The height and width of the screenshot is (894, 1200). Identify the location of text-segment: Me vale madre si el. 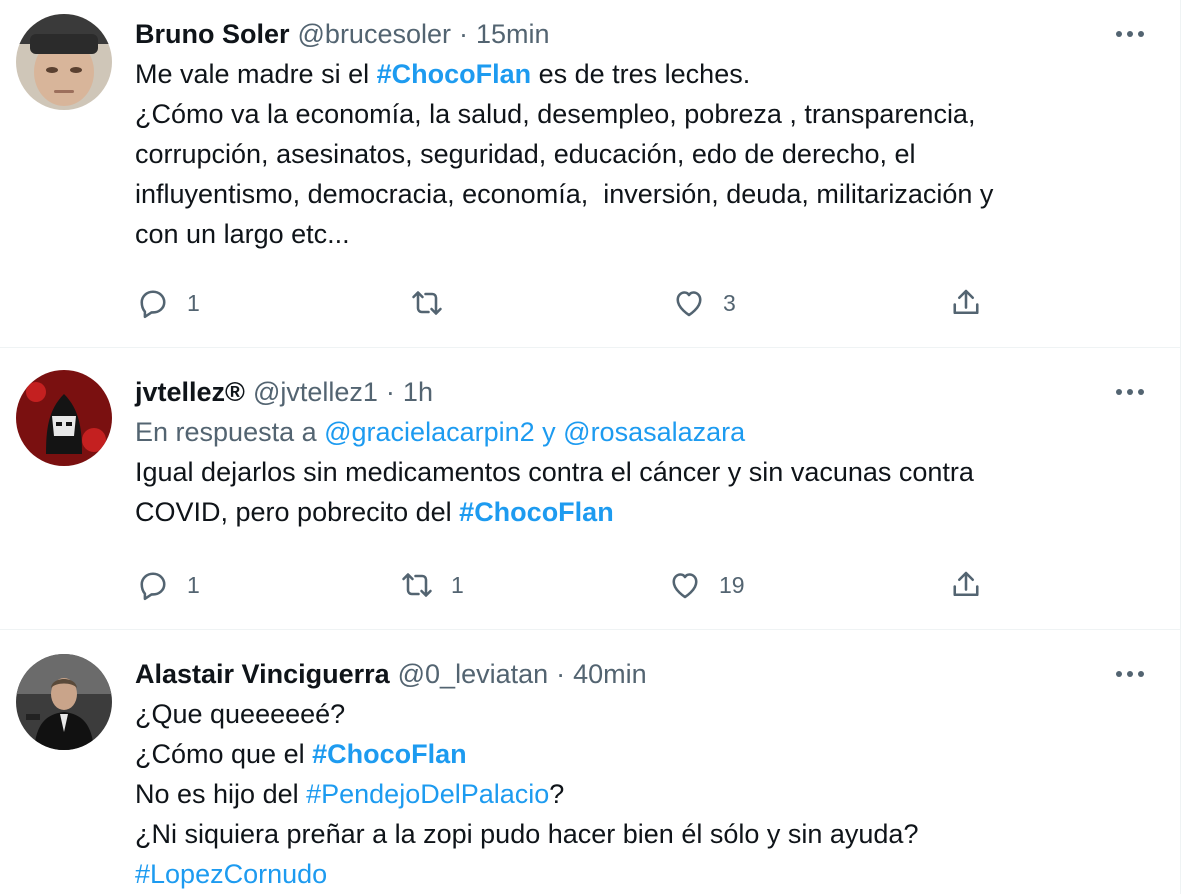
(256, 74).